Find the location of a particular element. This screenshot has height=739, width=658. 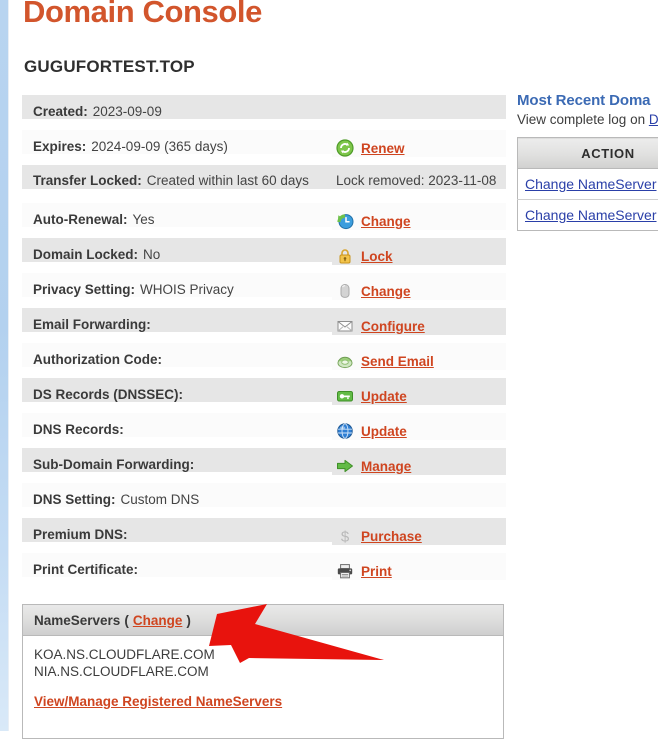

table-row: Email Forwarding: Configure is located at coordinates (264, 325).